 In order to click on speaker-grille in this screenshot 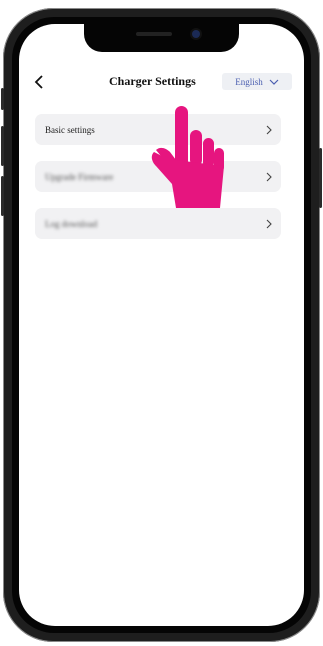, I will do `click(154, 34)`.